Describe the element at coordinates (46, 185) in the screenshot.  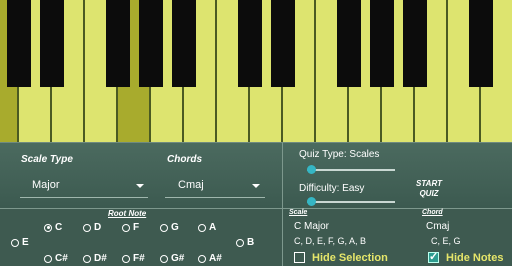
I see `scale-type-value: Major` at that location.